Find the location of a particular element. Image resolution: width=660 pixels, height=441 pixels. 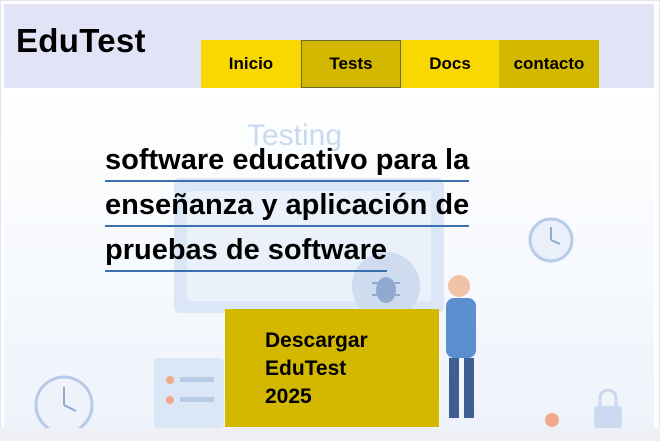

bottom-strip is located at coordinates (330, 434).